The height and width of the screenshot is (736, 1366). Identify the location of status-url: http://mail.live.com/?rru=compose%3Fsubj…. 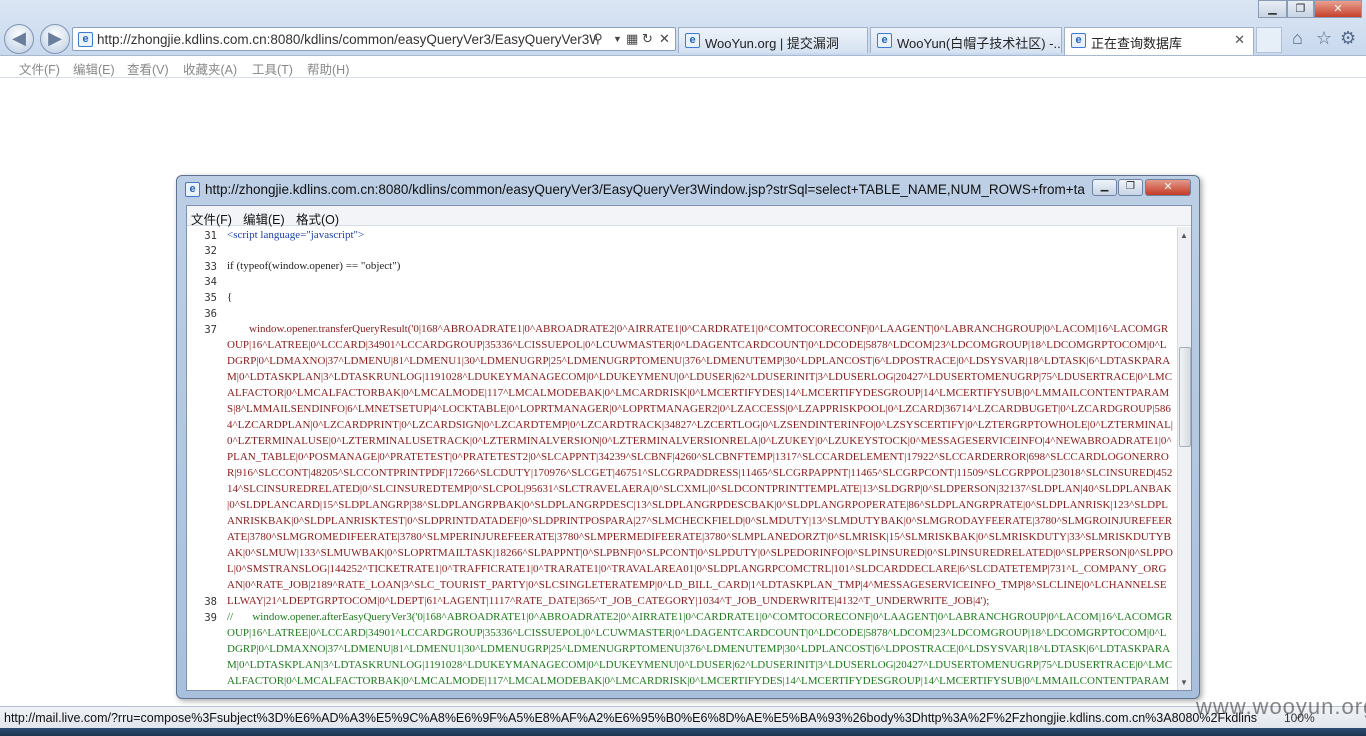
(631, 718).